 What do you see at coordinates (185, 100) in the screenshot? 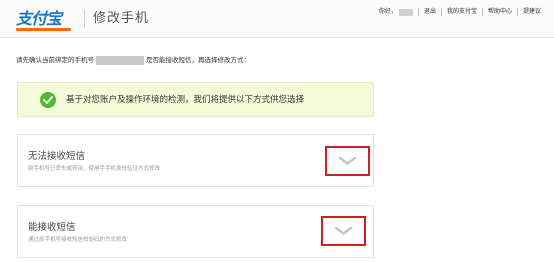
I see `detection-info-text: 基于对您账户及操作环境的检测，我们将提供以下方式供您选择` at bounding box center [185, 100].